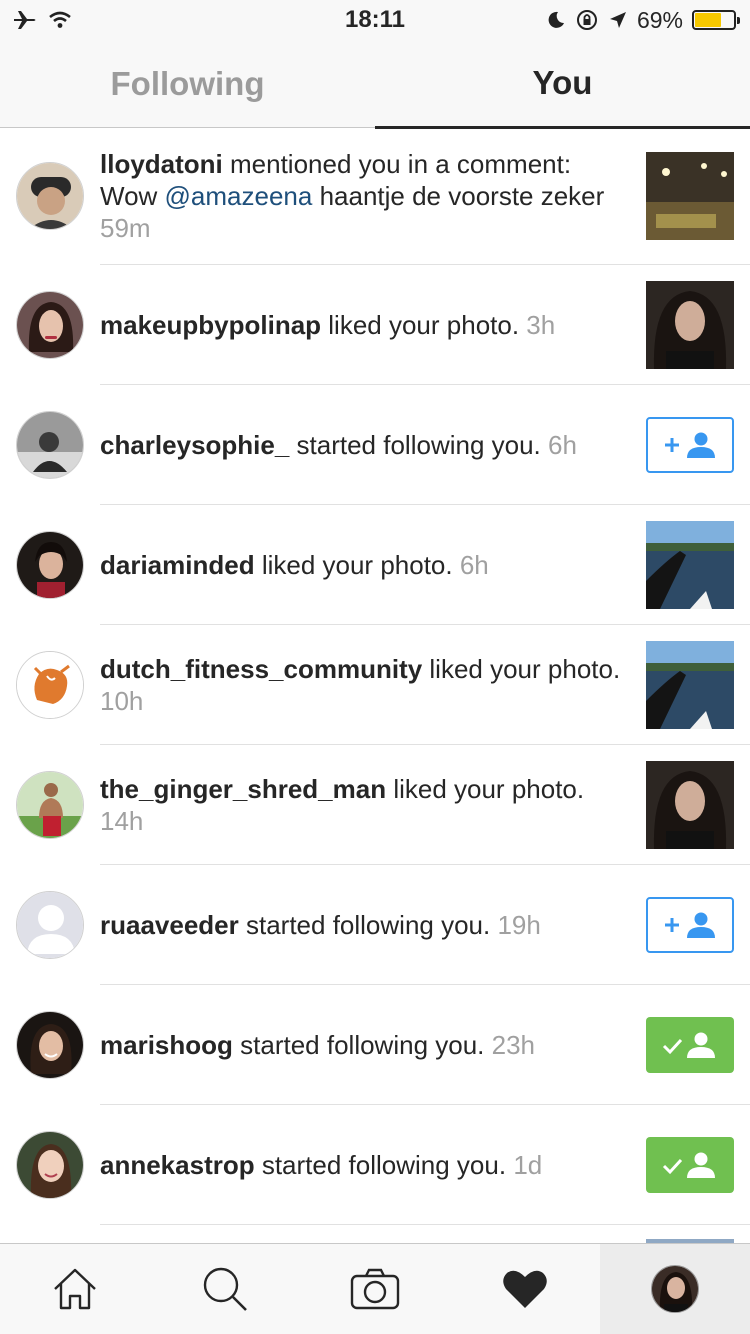 The height and width of the screenshot is (1334, 750). What do you see at coordinates (166, 1045) in the screenshot?
I see `username-link: marishoog` at bounding box center [166, 1045].